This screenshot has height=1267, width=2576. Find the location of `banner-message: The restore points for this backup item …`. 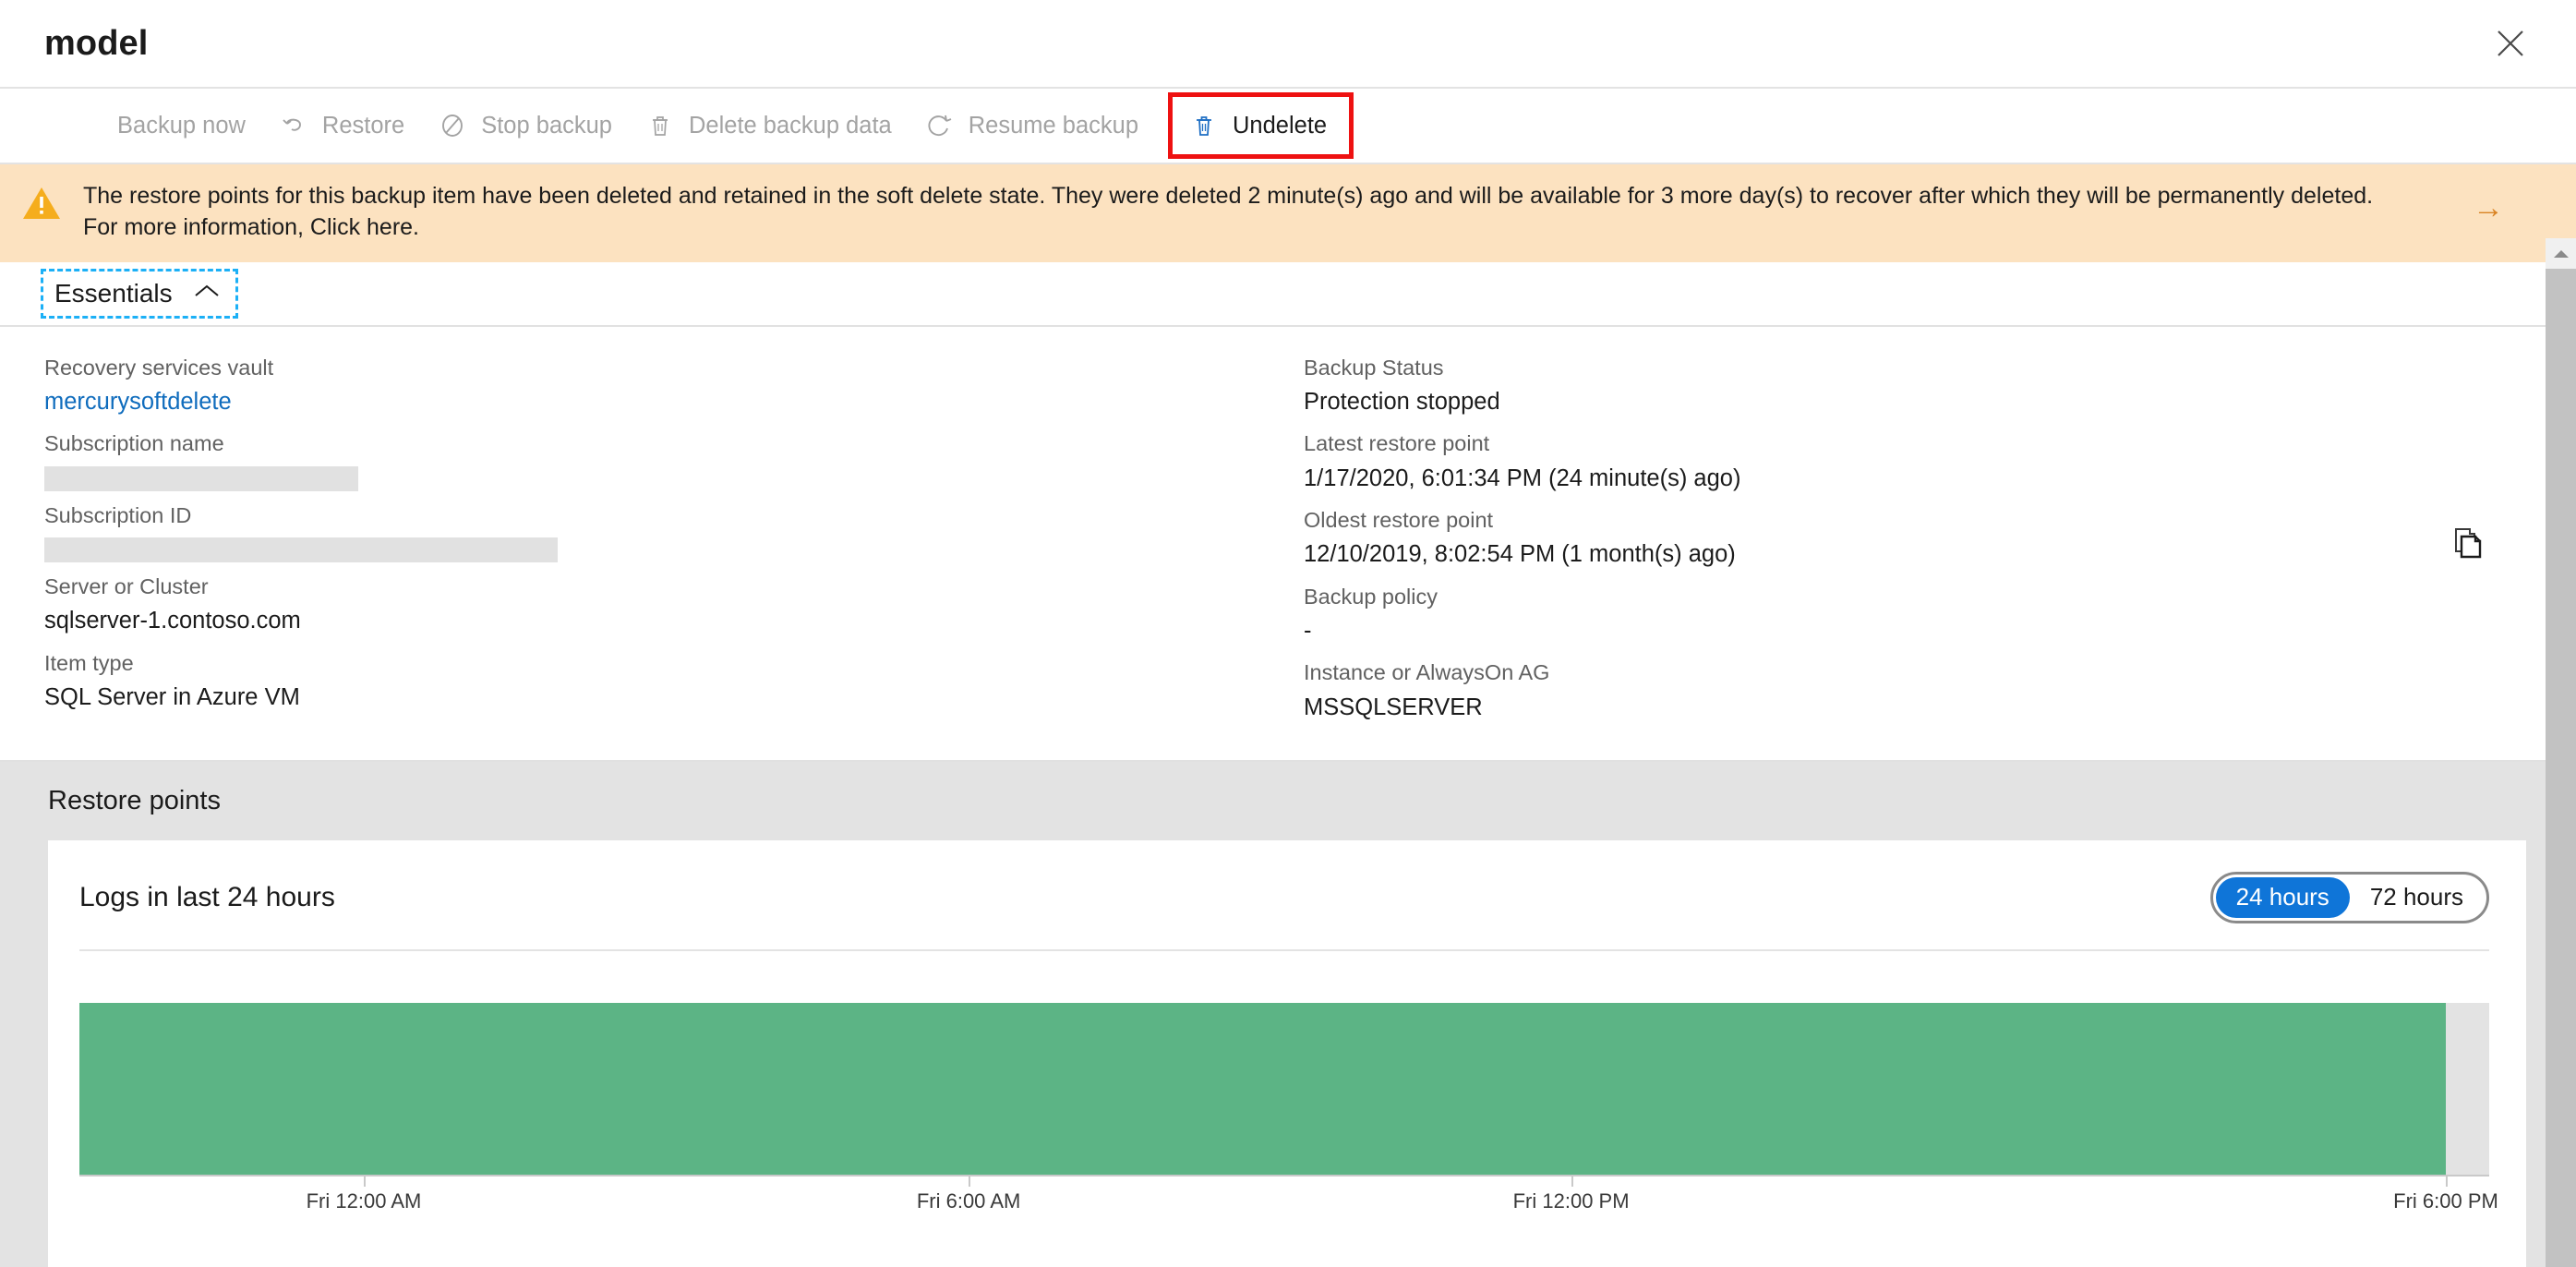

banner-message: The restore points for this backup item … is located at coordinates (1265, 212).